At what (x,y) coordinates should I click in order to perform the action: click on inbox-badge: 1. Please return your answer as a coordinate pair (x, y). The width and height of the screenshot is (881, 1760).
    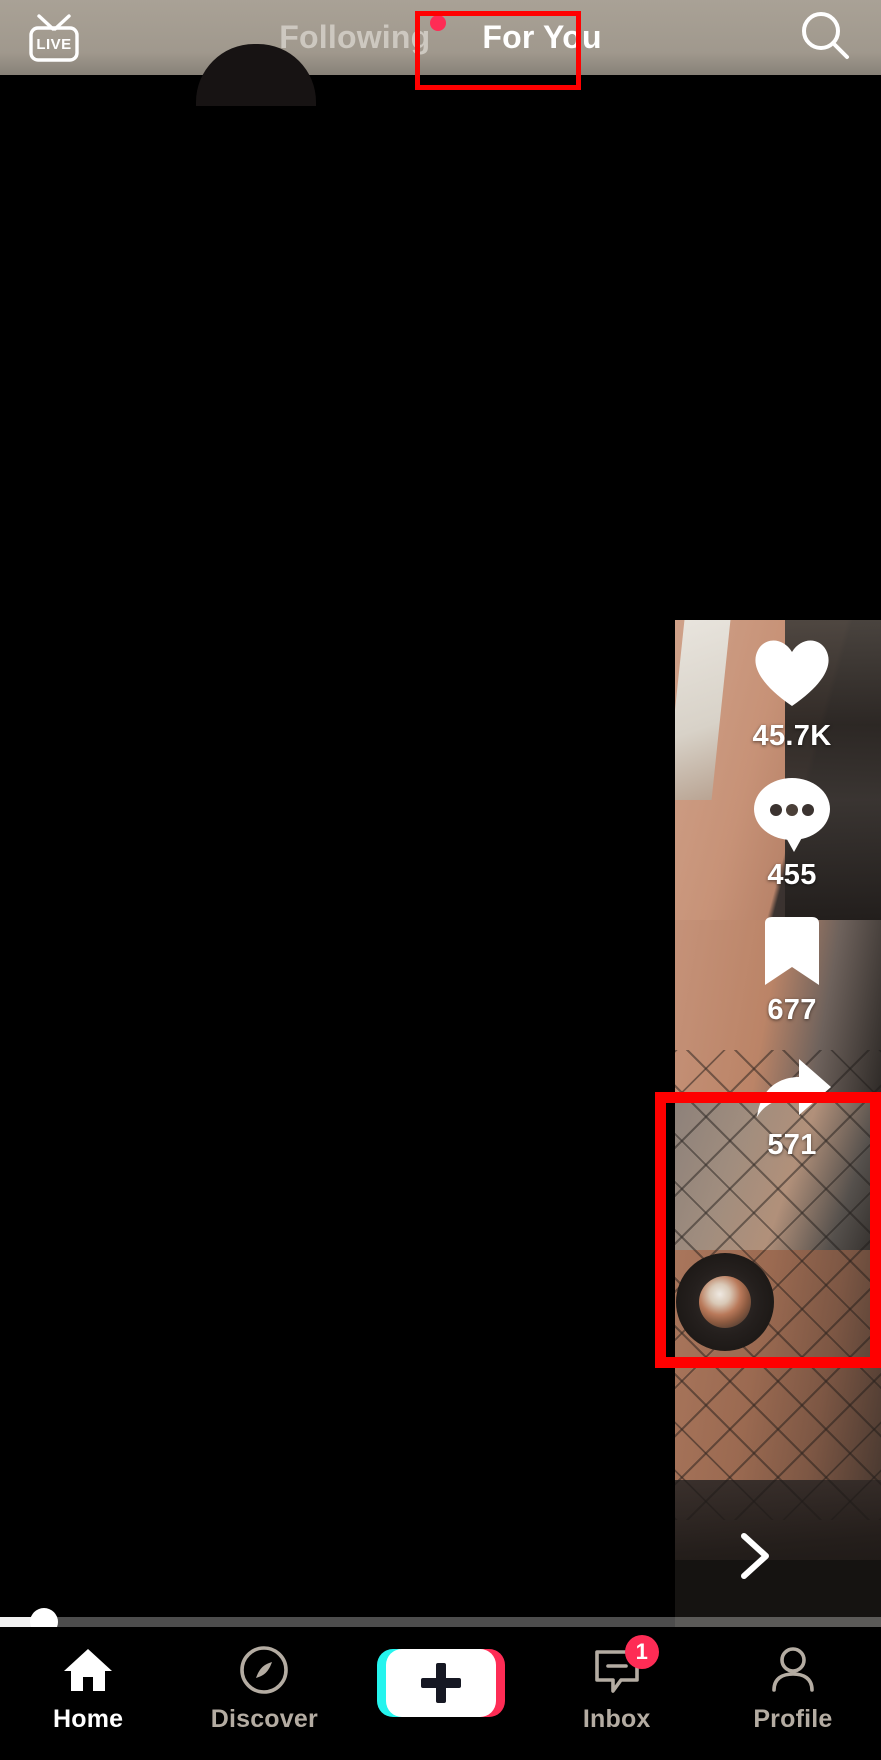
    Looking at the image, I should click on (641, 1652).